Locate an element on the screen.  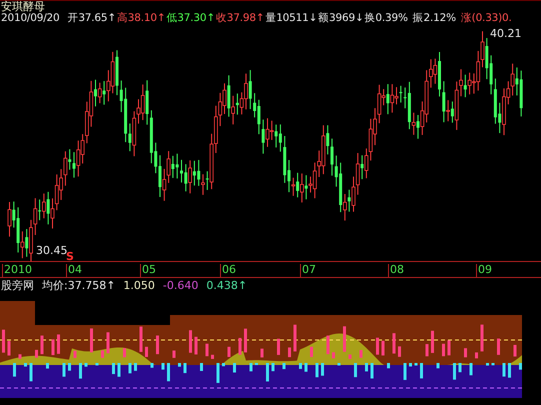
quote-field: 开37.65 is located at coordinates (88, 18).